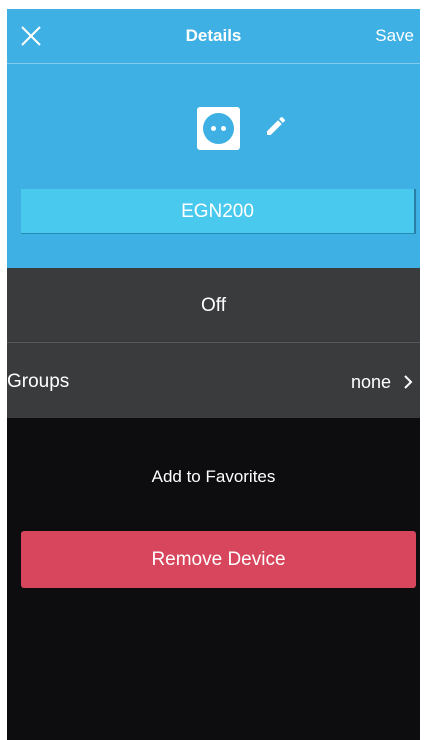  I want to click on page-title: Details, so click(213, 35).